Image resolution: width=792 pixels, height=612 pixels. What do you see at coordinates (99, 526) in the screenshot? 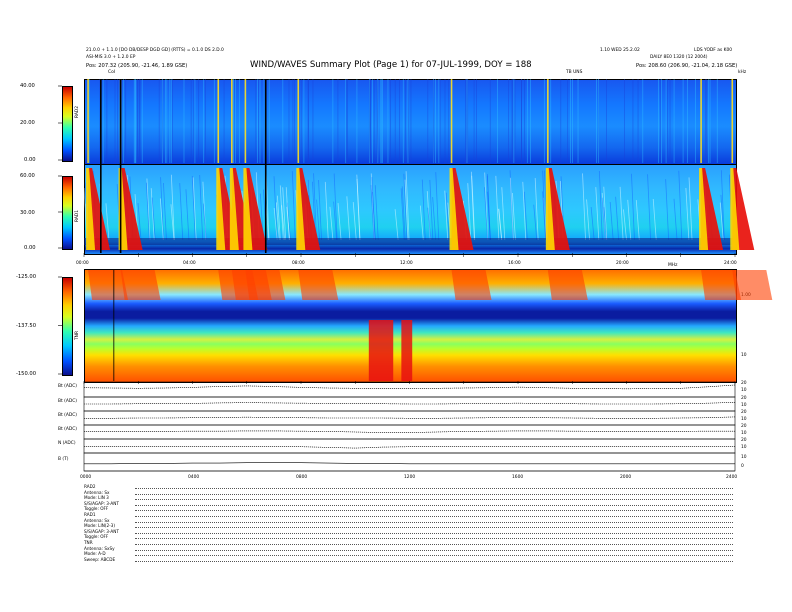
I see `info-row-label: Mode: LIN(2-3)` at bounding box center [99, 526].